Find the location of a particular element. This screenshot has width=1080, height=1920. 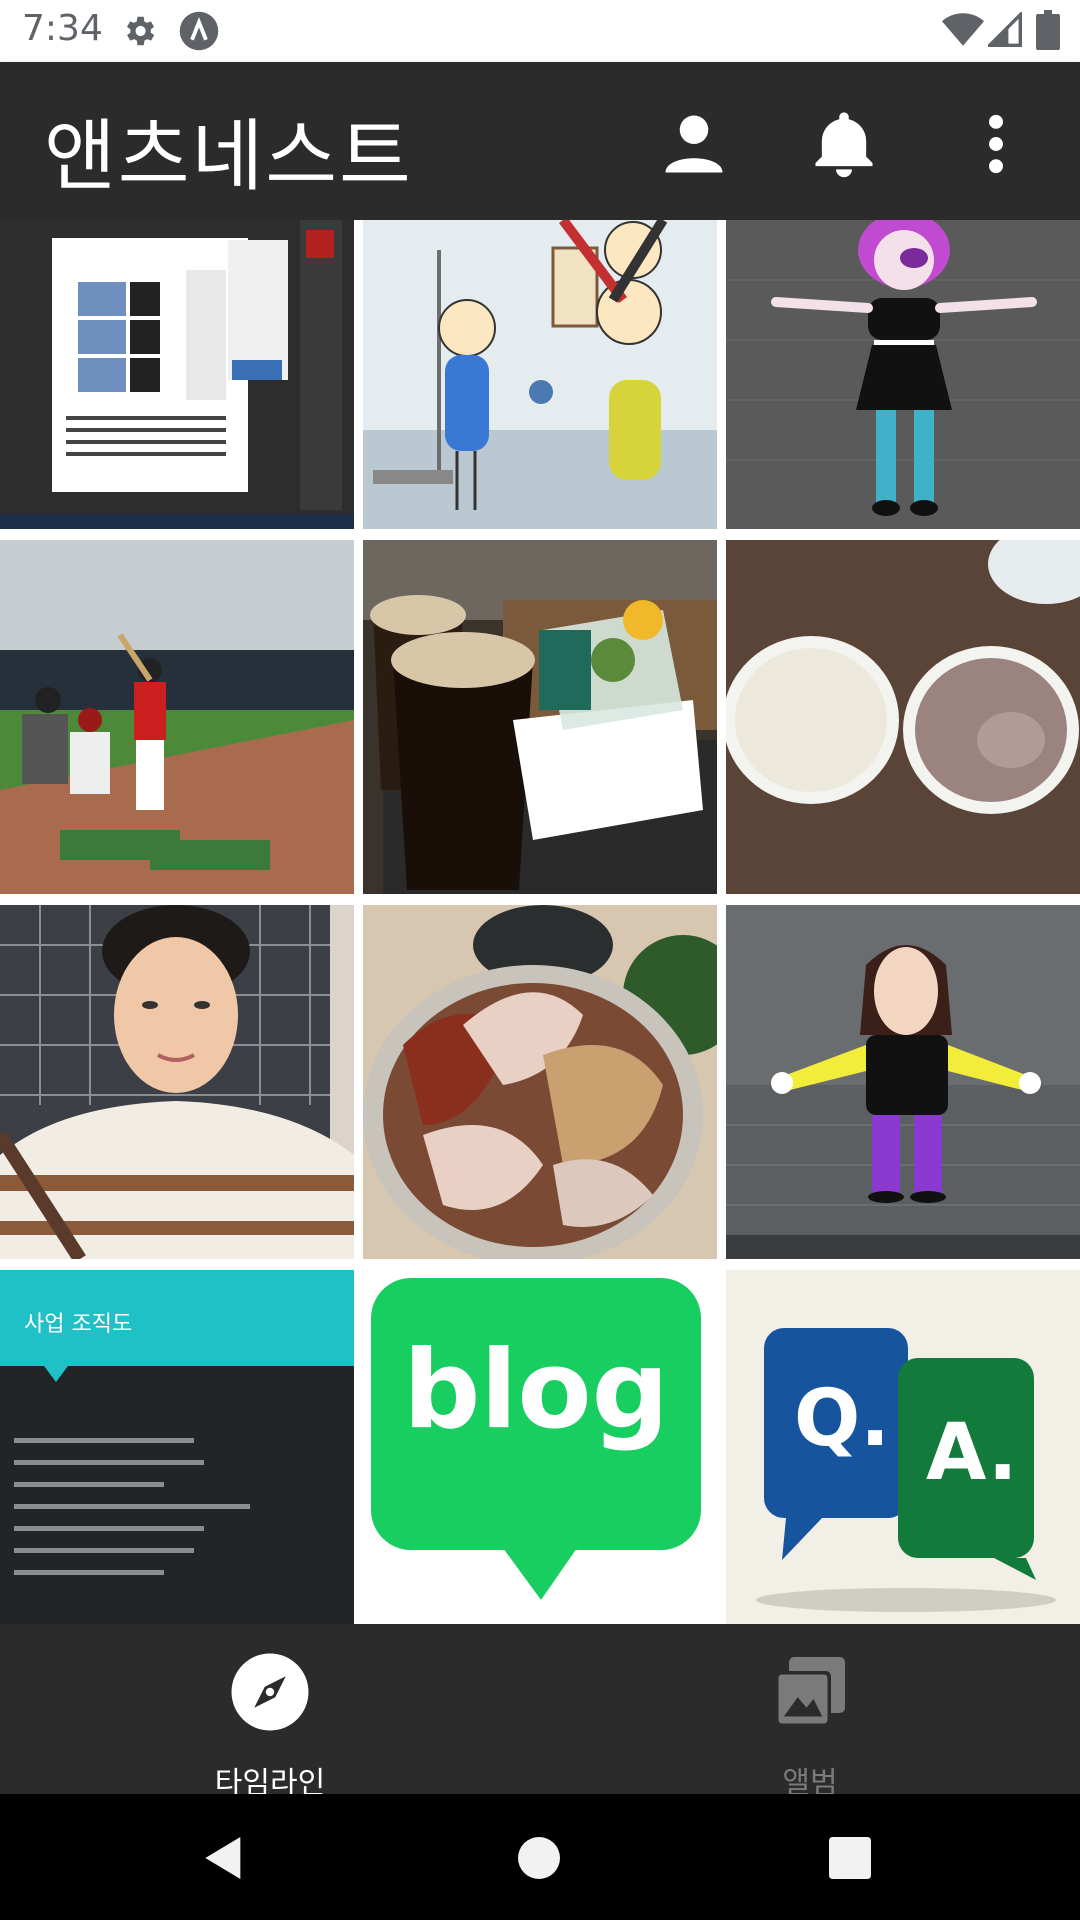

coffee-image is located at coordinates (540, 717).